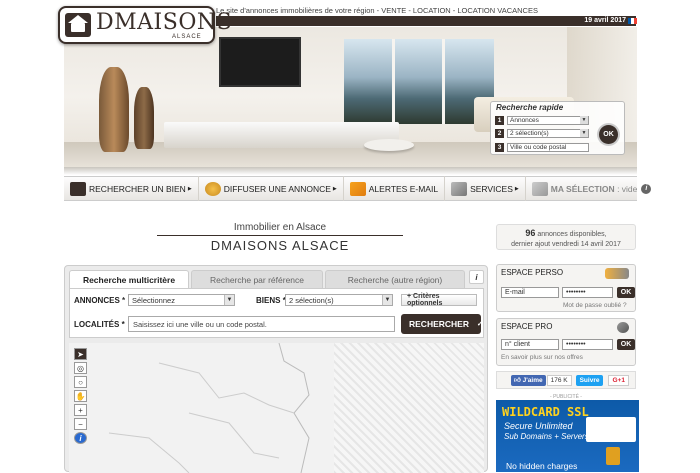 The image size is (700, 473). I want to click on pro-login-ok-button: OK, so click(626, 344).